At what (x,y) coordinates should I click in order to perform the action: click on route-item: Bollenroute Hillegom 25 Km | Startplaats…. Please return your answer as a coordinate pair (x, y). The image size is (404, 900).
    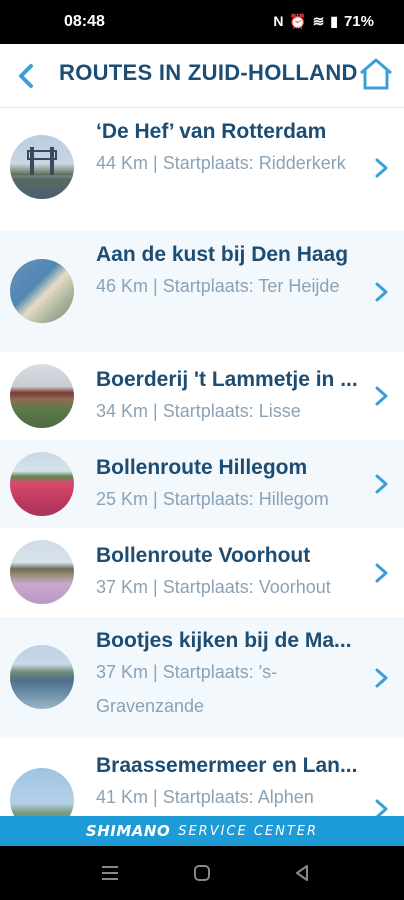
    Looking at the image, I should click on (202, 484).